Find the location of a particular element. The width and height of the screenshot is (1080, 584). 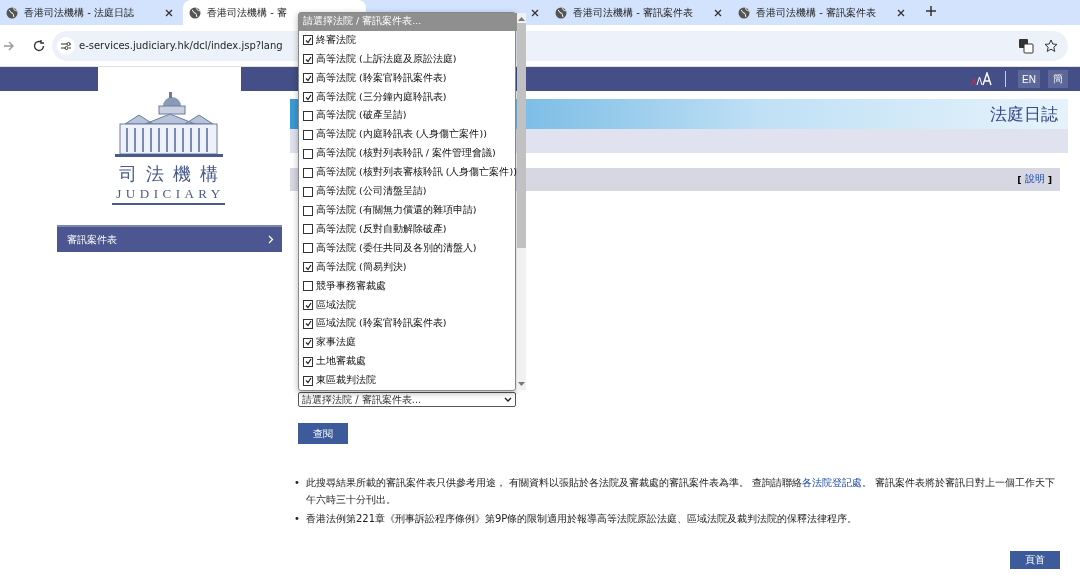

logo-chinese-text: 司法機構 is located at coordinates (172, 174).